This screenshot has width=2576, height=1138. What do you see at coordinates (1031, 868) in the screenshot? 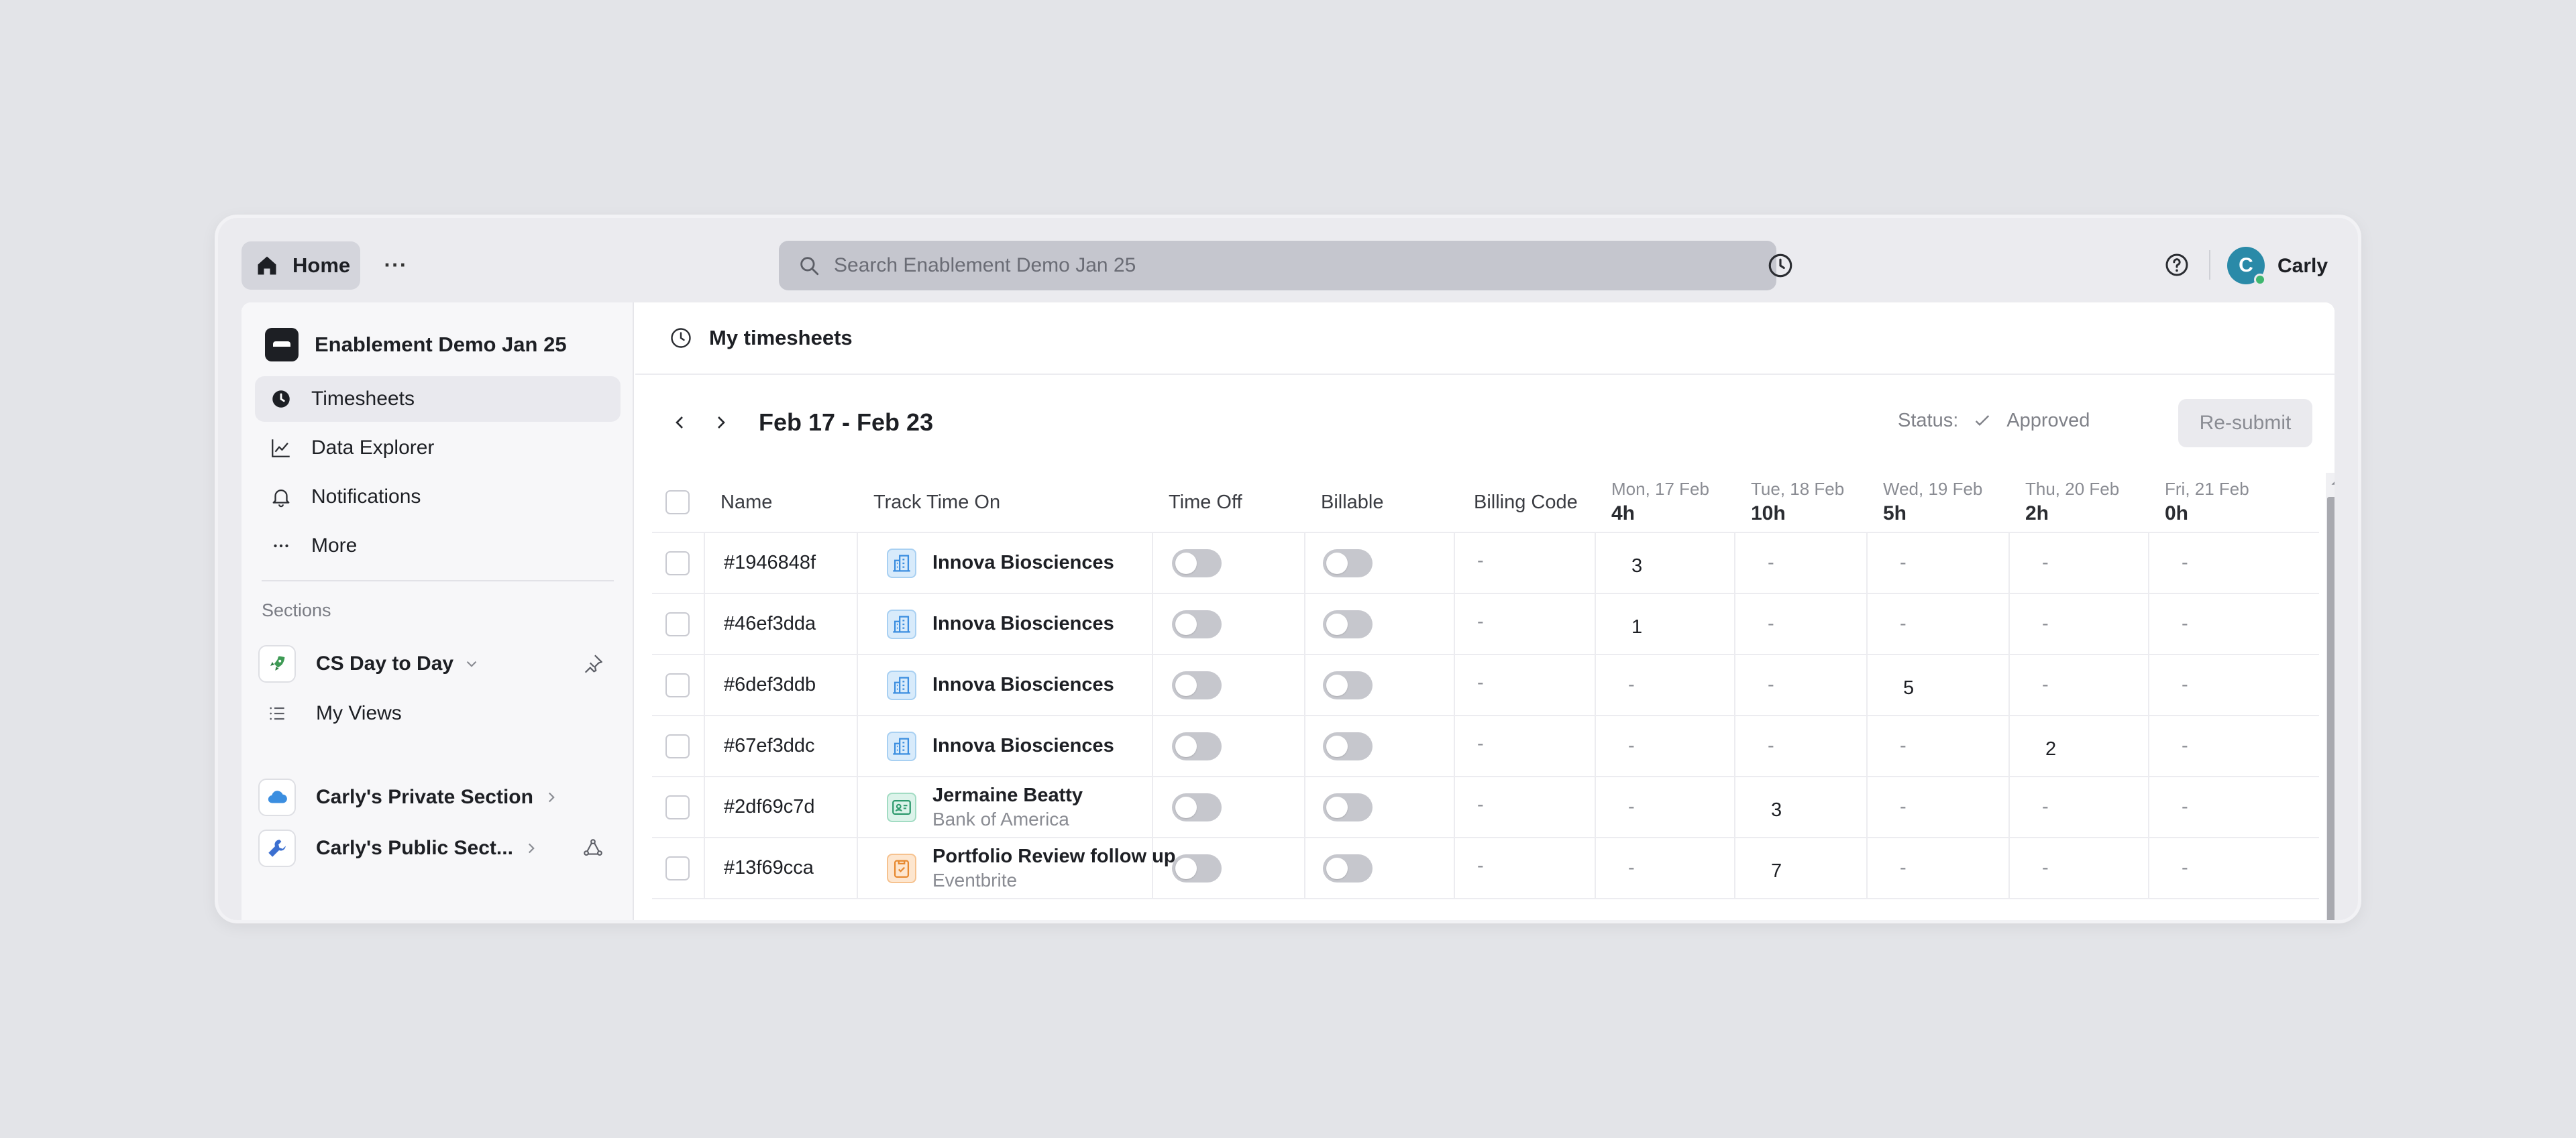
I see `track-time-on-cell: Portfolio Review follow up Eventbrite` at bounding box center [1031, 868].